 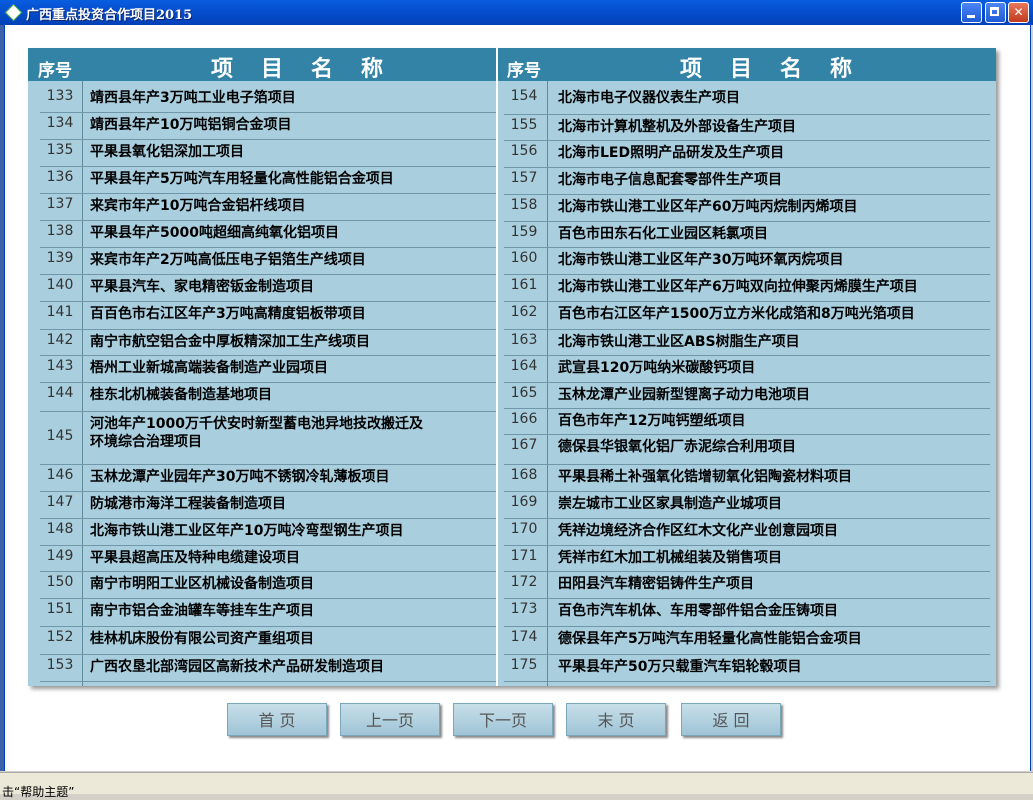 What do you see at coordinates (242, 179) in the screenshot?
I see `row-project-name: 平果县年产5万吨汽车用轻量化高性能铝合金项目` at bounding box center [242, 179].